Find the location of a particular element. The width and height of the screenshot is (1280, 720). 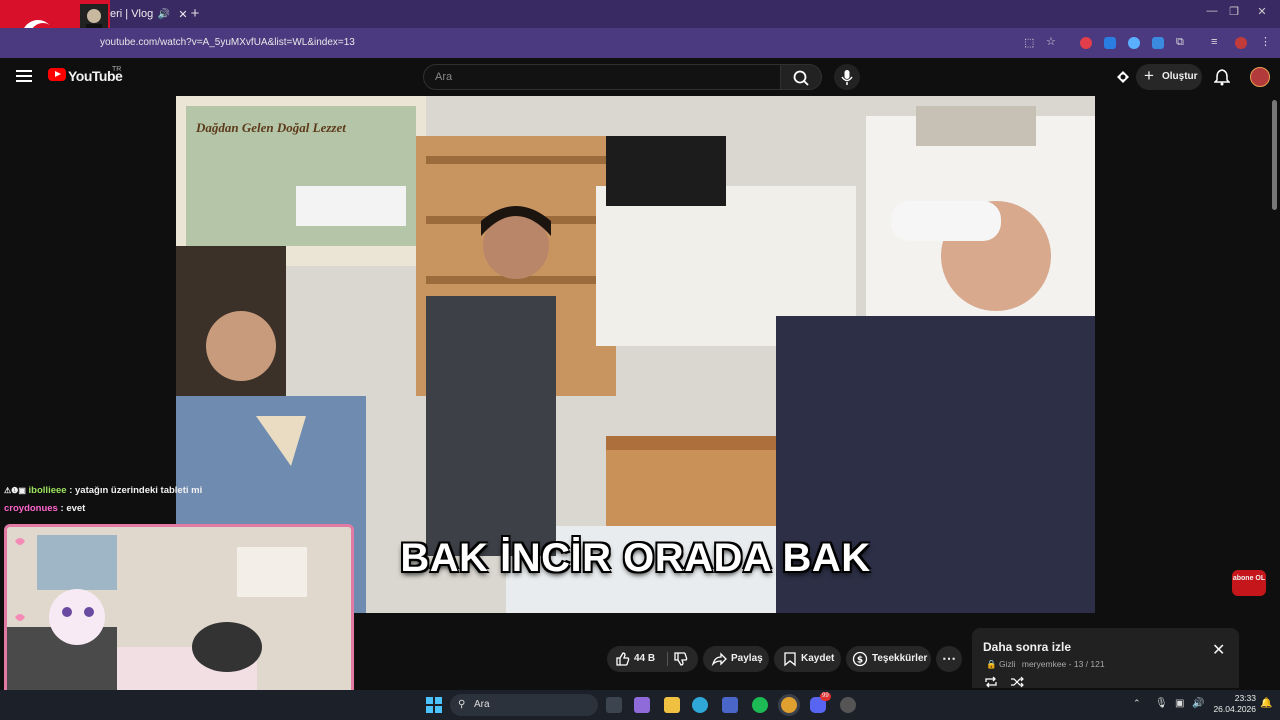

taskbar-clock: 23:33 26.04.2026 is located at coordinates (1232, 704).